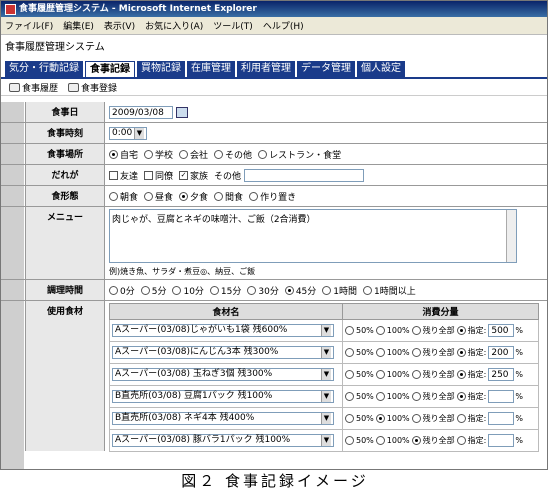 Image resolution: width=550 pixels, height=498 pixels. Describe the element at coordinates (501, 330) in the screenshot. I see `amount-input: 500` at that location.